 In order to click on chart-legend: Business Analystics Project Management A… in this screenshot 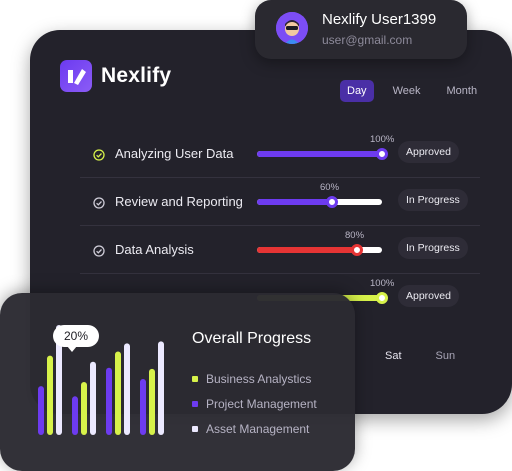, I will do `click(254, 403)`.